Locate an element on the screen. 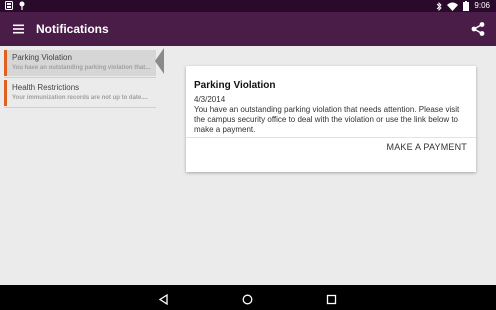 This screenshot has width=496, height=310. location-pin-icon is located at coordinates (22, 5).